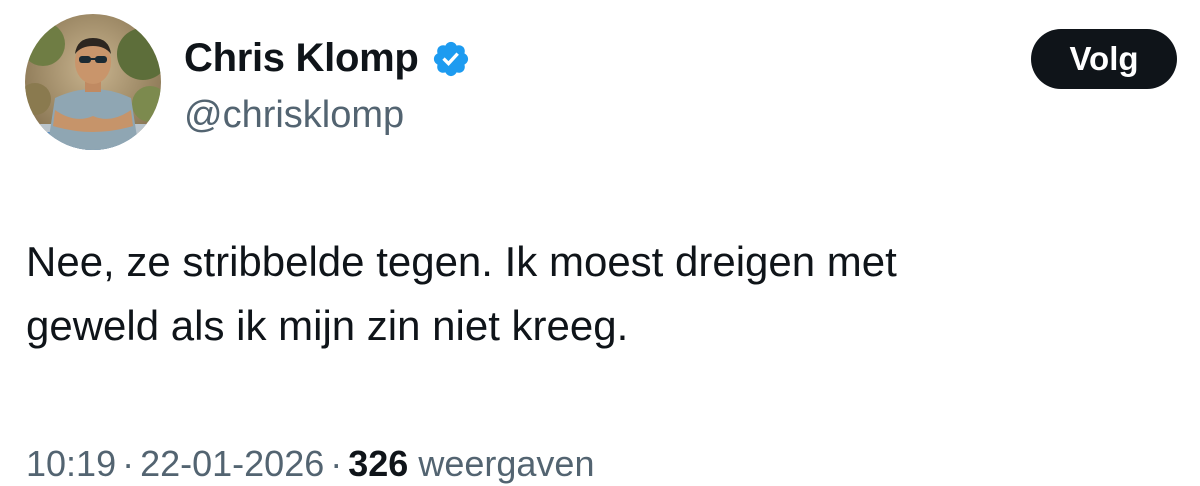 This screenshot has height=486, width=1200. What do you see at coordinates (1104, 59) in the screenshot?
I see `follow-button: Volg` at bounding box center [1104, 59].